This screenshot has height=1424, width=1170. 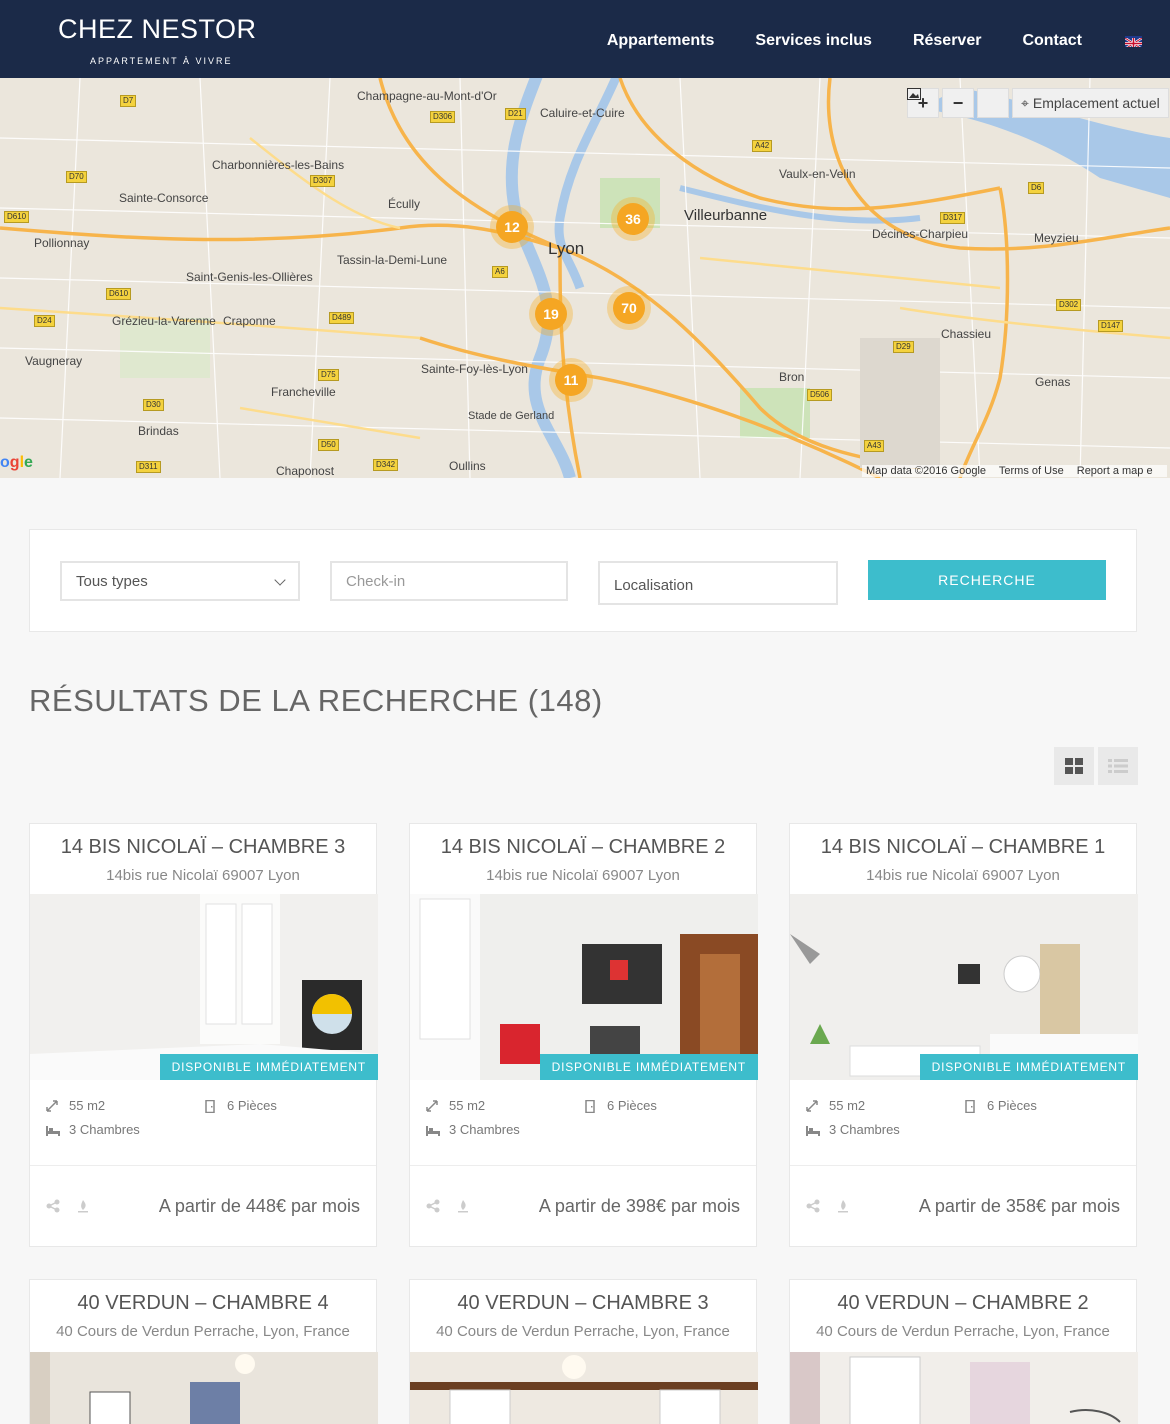 What do you see at coordinates (1019, 1206) in the screenshot?
I see `listing-price: A partir de 358€ par mois` at bounding box center [1019, 1206].